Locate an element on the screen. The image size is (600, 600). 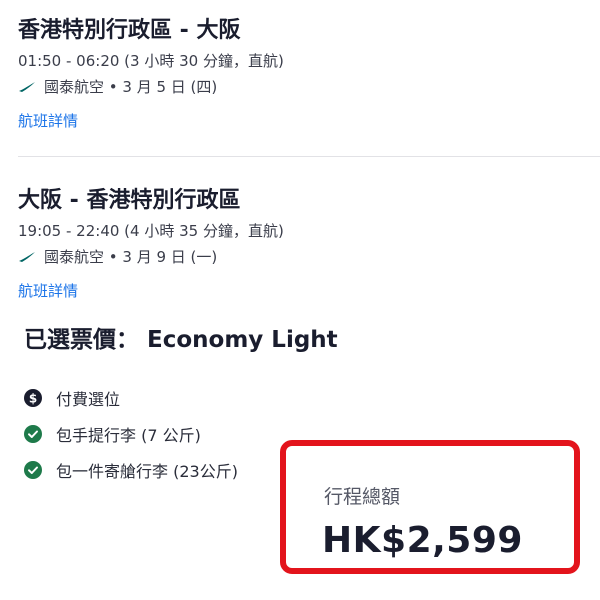
dollar-circle-icon: $ is located at coordinates (33, 398).